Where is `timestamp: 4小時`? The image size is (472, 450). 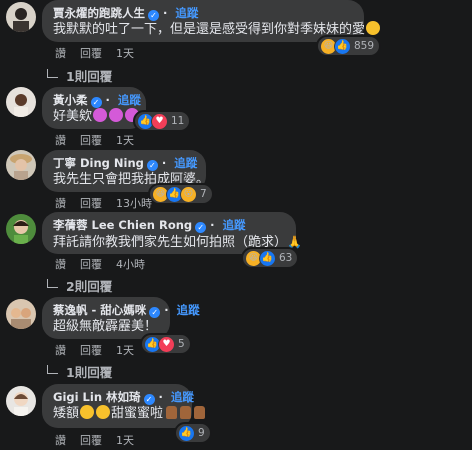 timestamp: 4小時 is located at coordinates (130, 264).